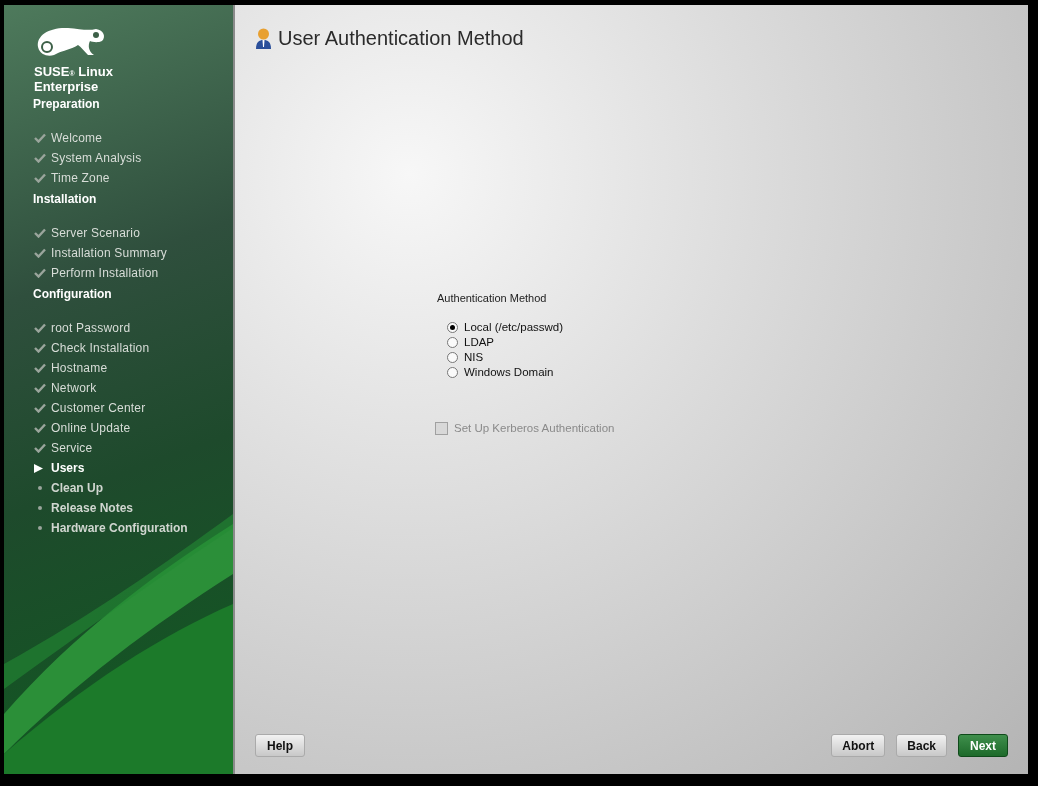 This screenshot has width=1038, height=786. I want to click on radio-option: LDAP, so click(737, 342).